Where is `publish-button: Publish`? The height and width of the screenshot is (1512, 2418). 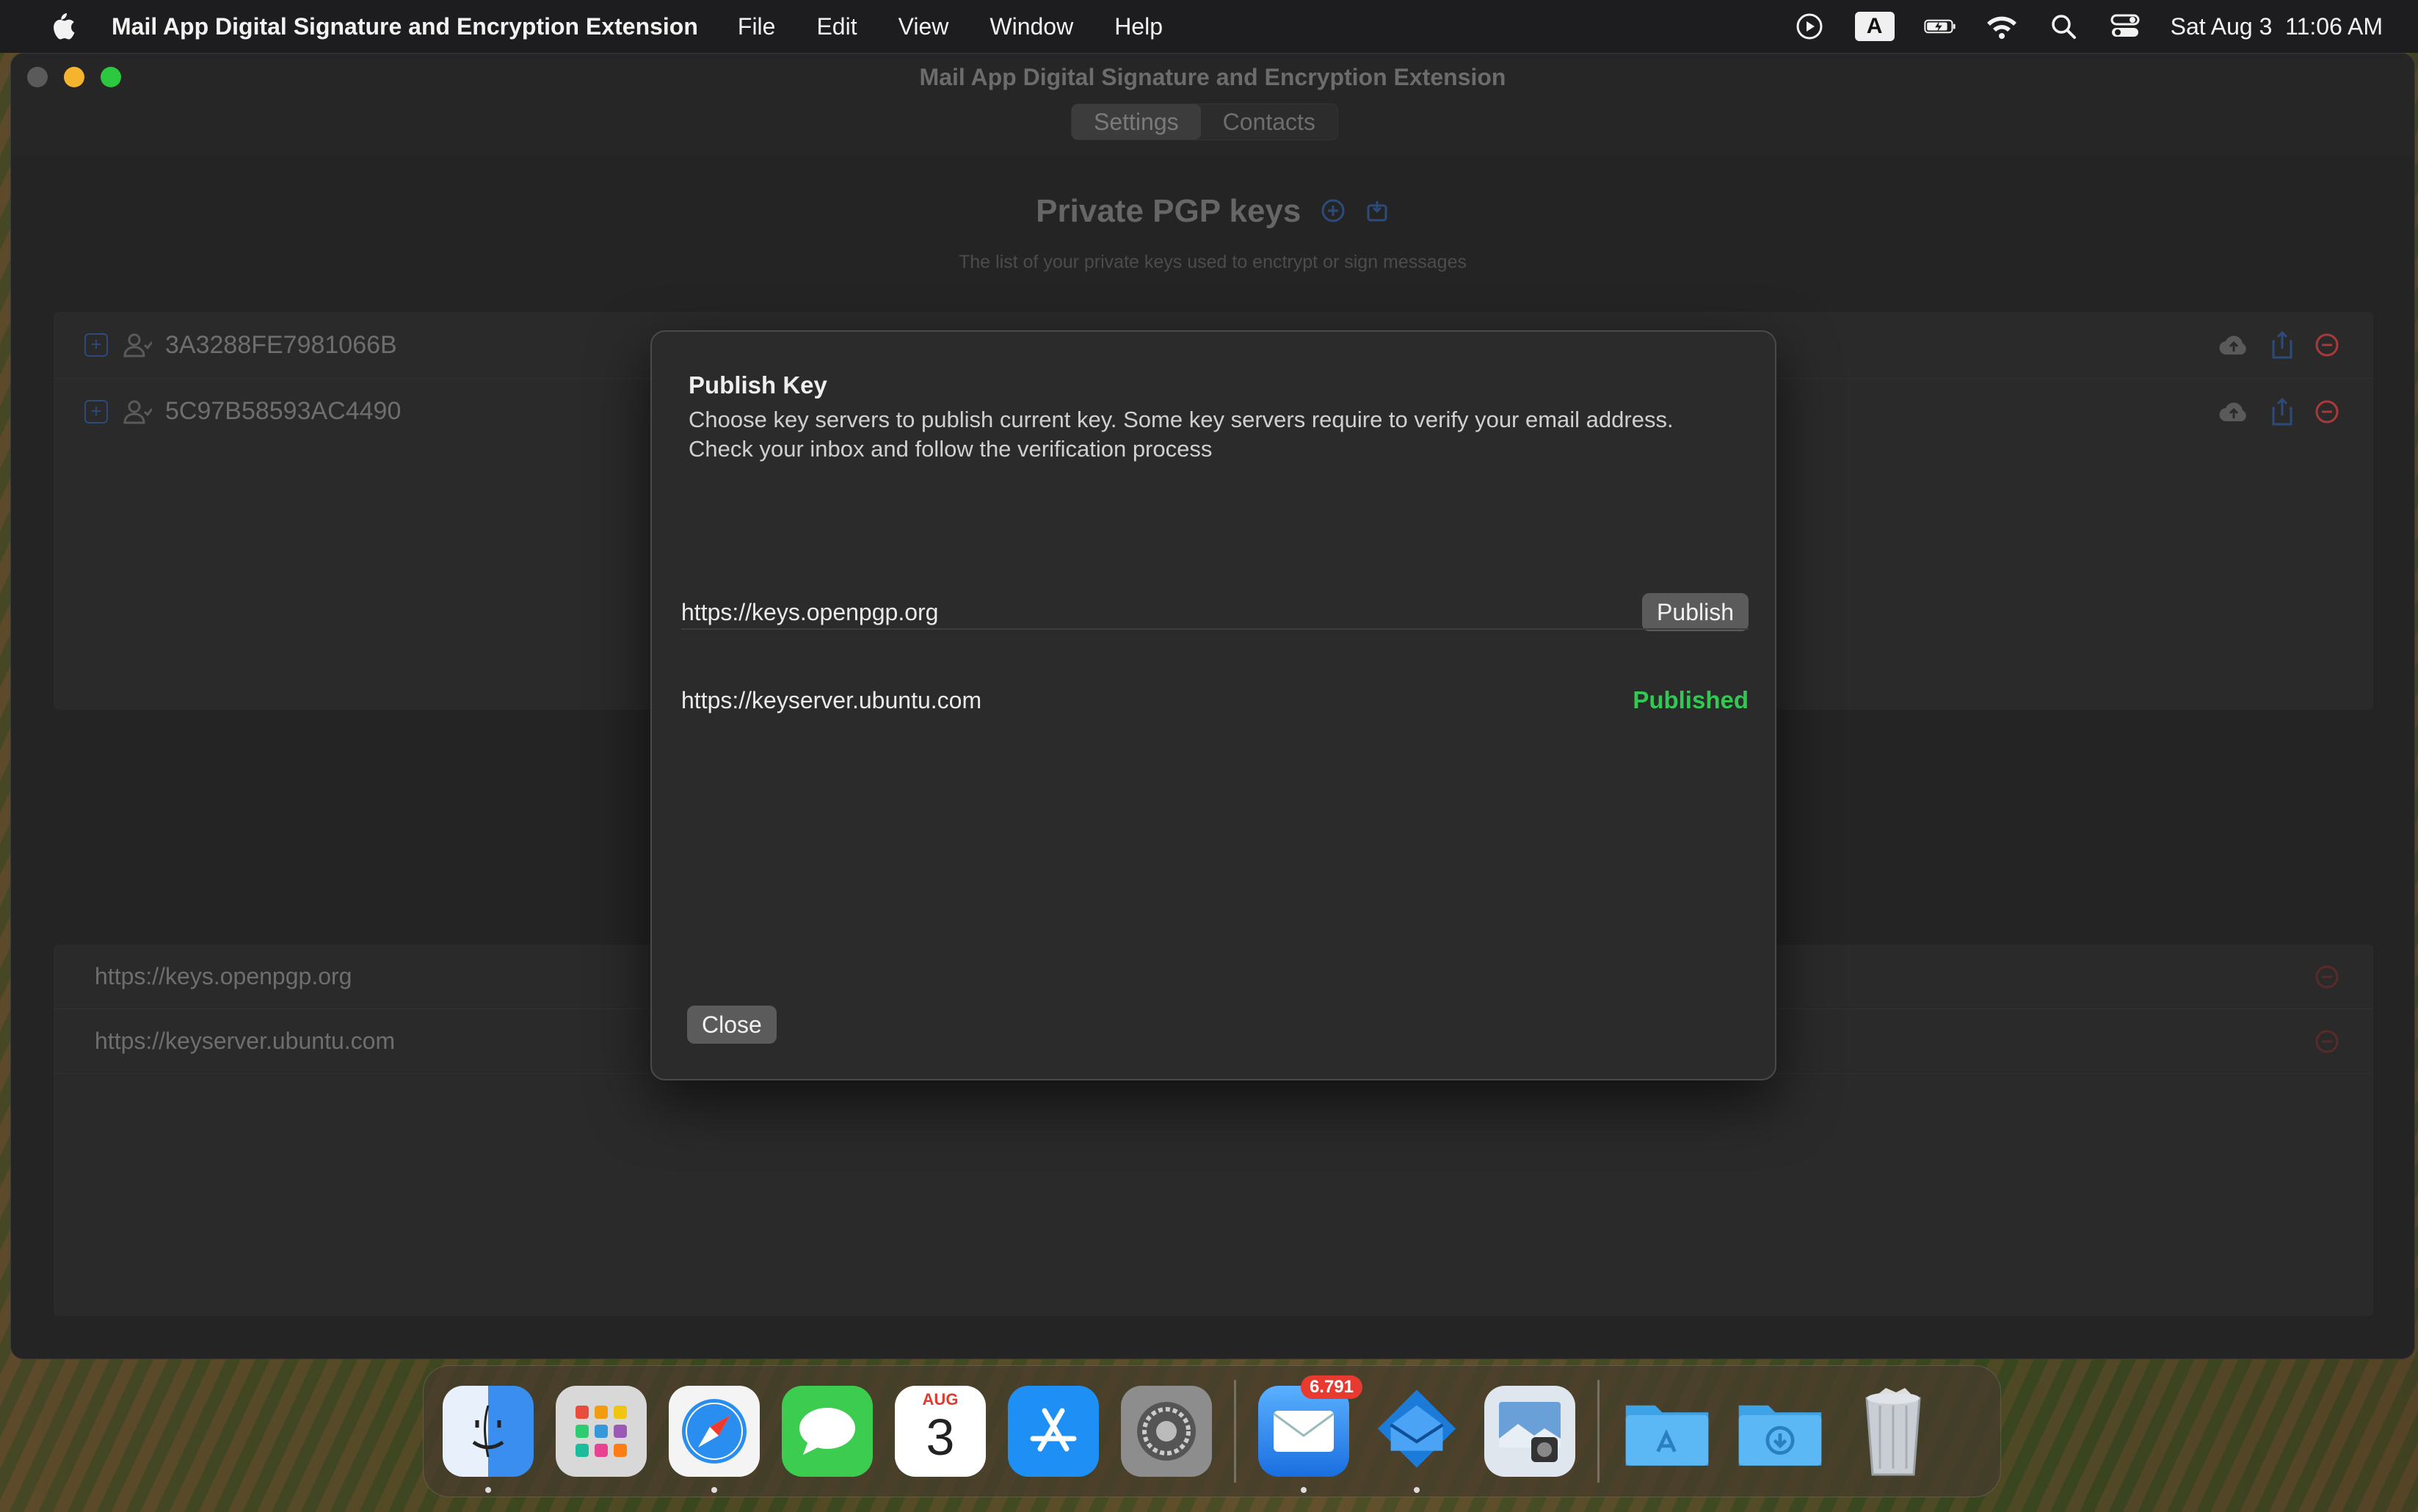
publish-button: Publish is located at coordinates (1695, 612).